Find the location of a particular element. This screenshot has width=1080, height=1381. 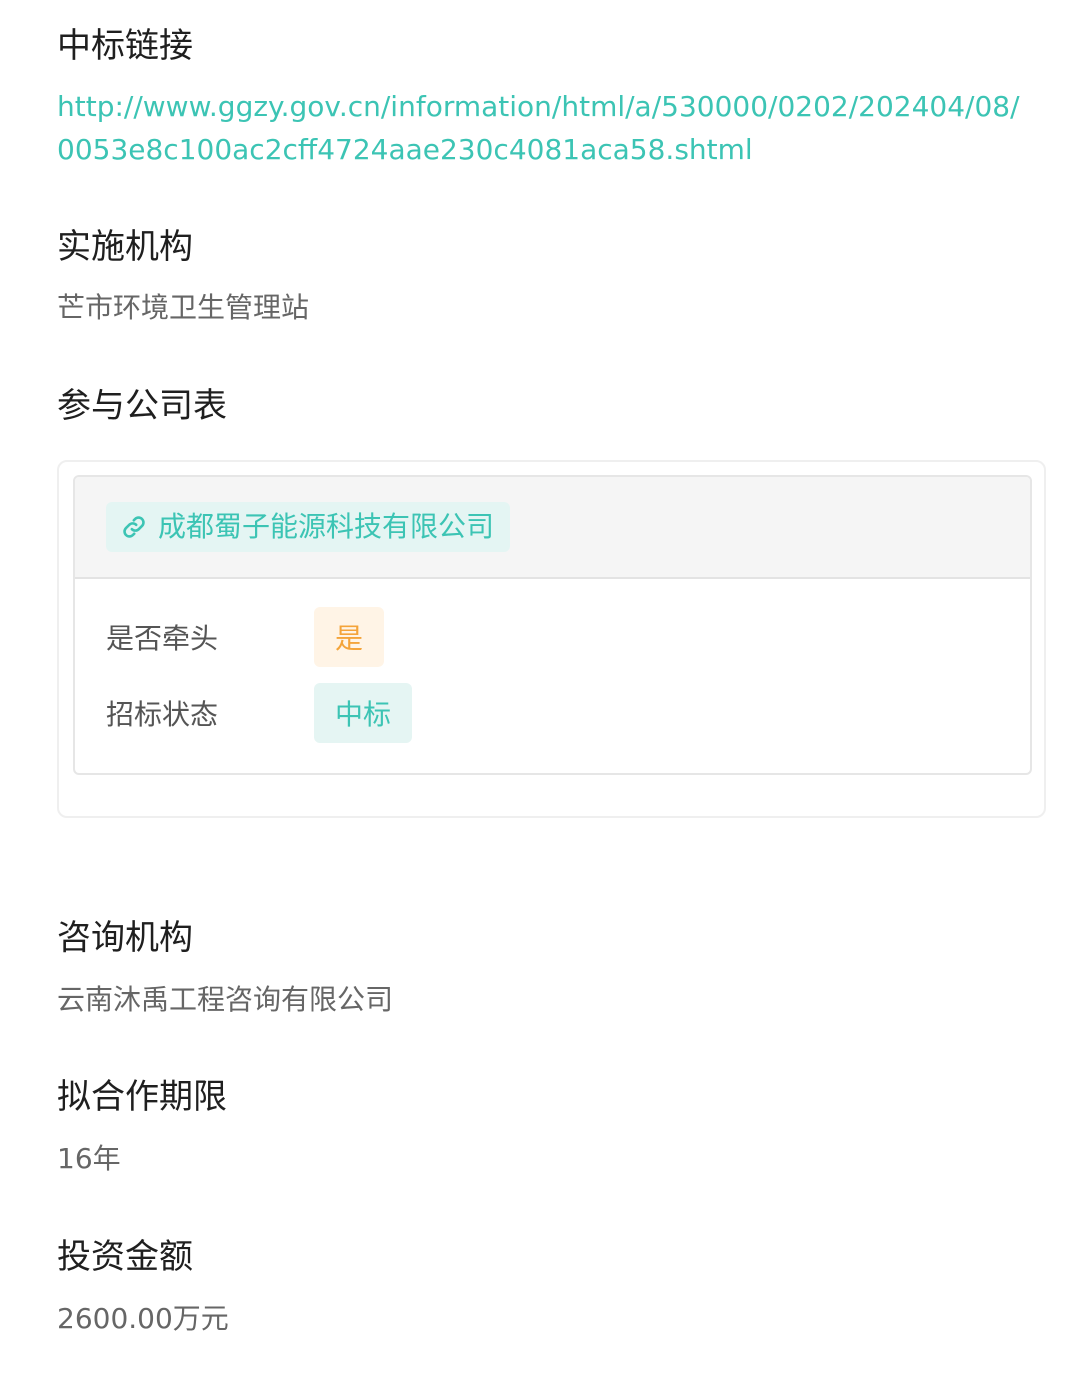

investment-amount-value: 2600.00万元 is located at coordinates (143, 1318).